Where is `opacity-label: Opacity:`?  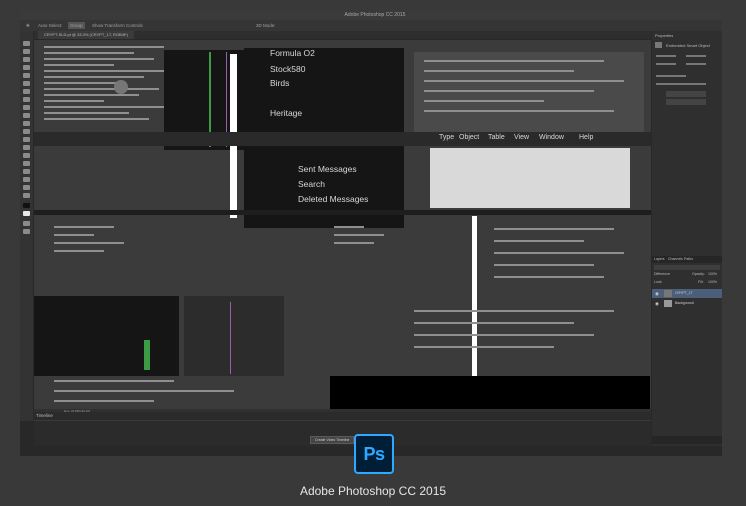
opacity-label: Opacity: is located at coordinates (698, 274).